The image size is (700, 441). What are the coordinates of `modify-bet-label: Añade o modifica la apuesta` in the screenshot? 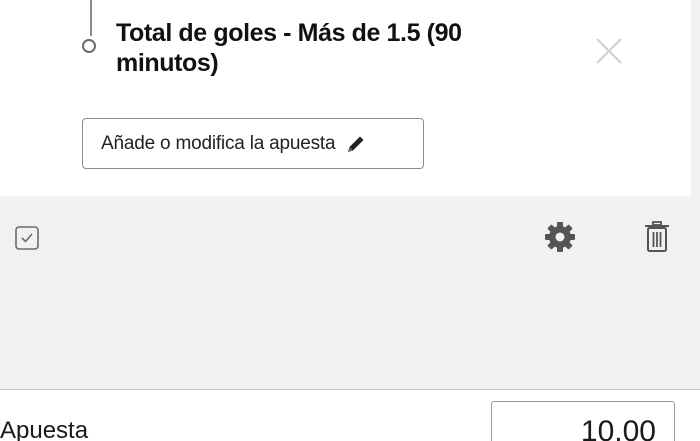 It's located at (218, 143).